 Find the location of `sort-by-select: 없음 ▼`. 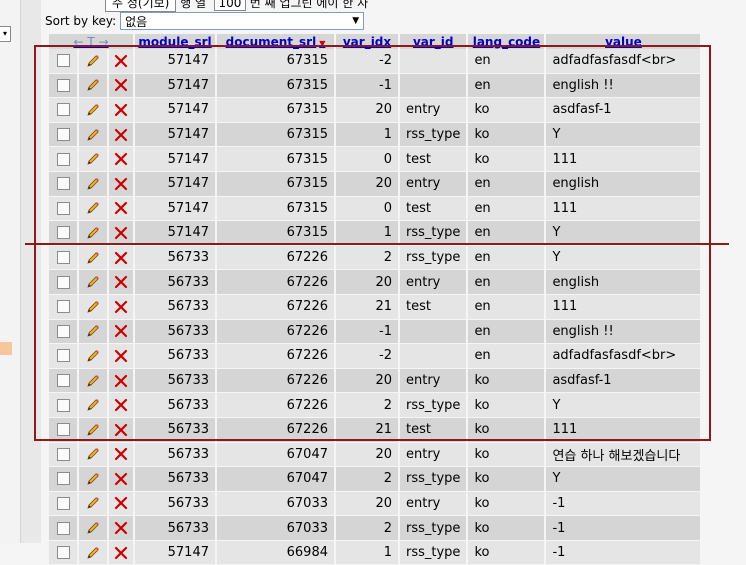

sort-by-select: 없음 ▼ is located at coordinates (242, 21).